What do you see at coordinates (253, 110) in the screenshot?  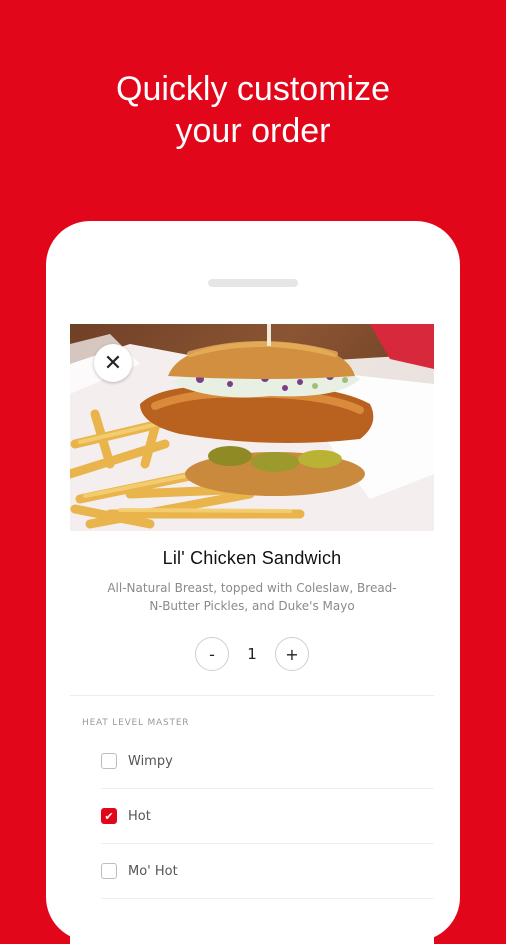 I see `promo-headline: Quickly customize your order` at bounding box center [253, 110].